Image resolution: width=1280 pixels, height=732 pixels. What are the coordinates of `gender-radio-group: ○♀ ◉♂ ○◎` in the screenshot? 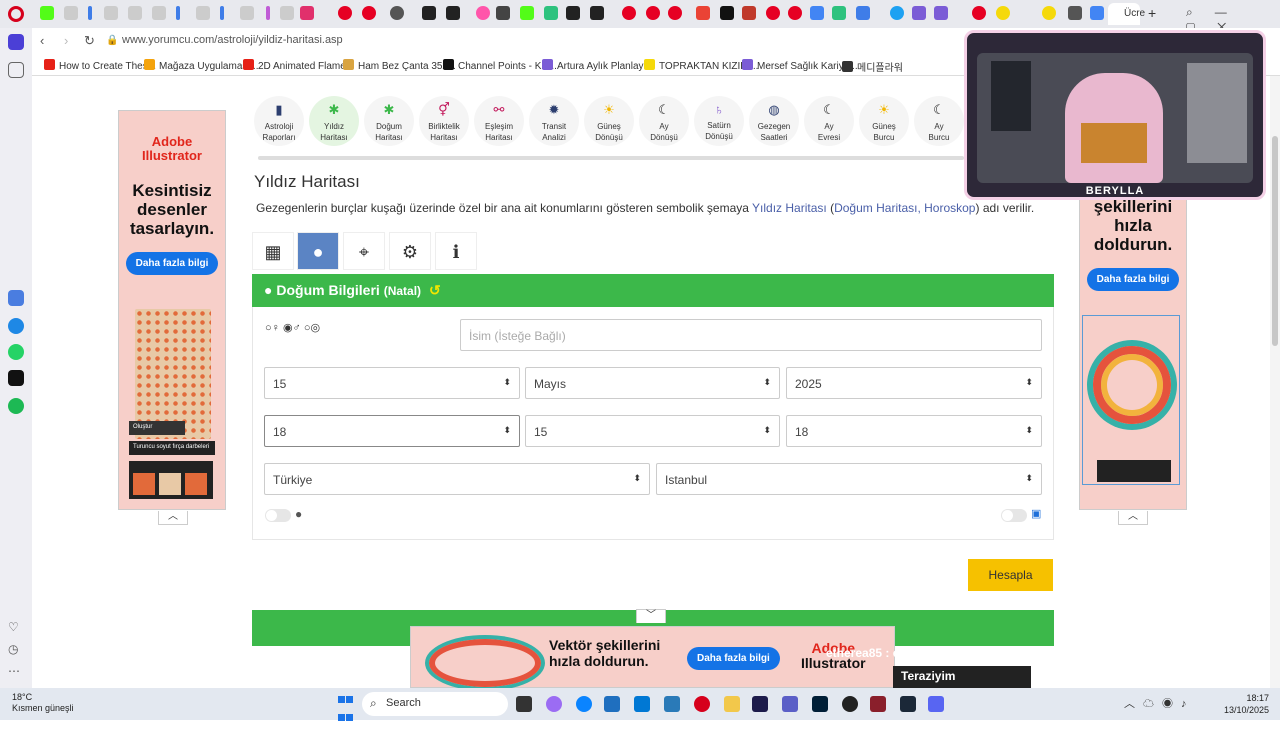 It's located at (292, 327).